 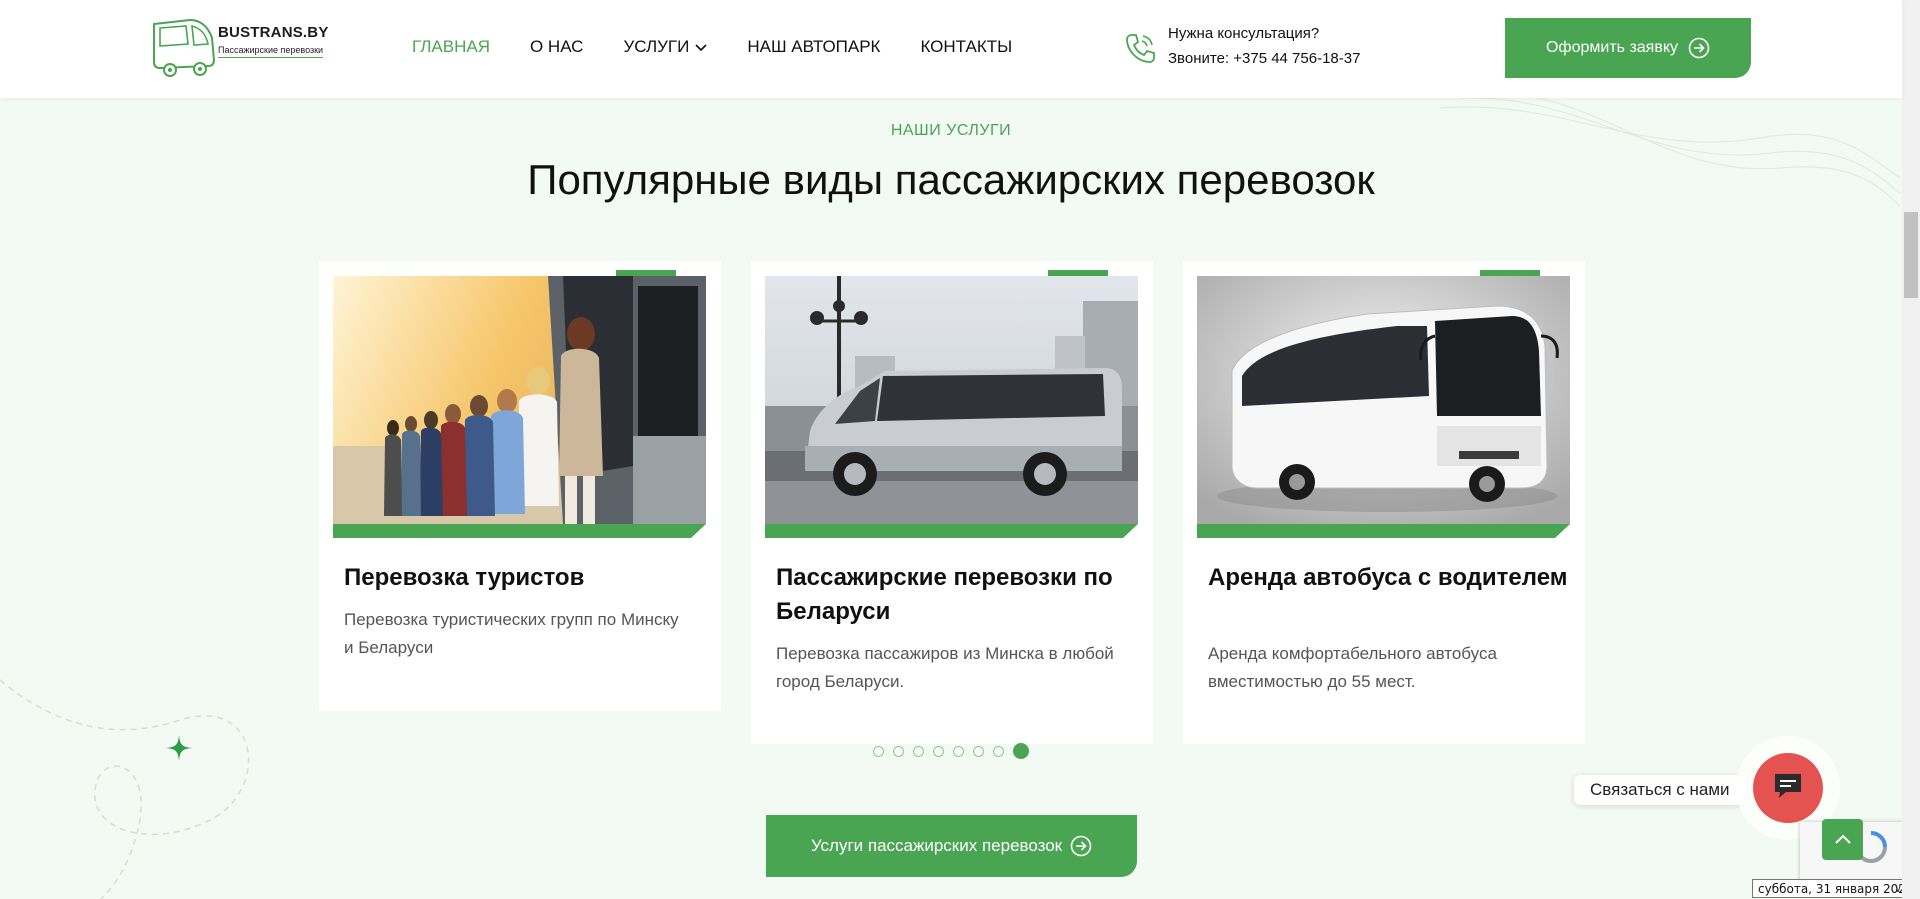 I want to click on chevron-down-icon: ∨, so click(x=1898, y=888).